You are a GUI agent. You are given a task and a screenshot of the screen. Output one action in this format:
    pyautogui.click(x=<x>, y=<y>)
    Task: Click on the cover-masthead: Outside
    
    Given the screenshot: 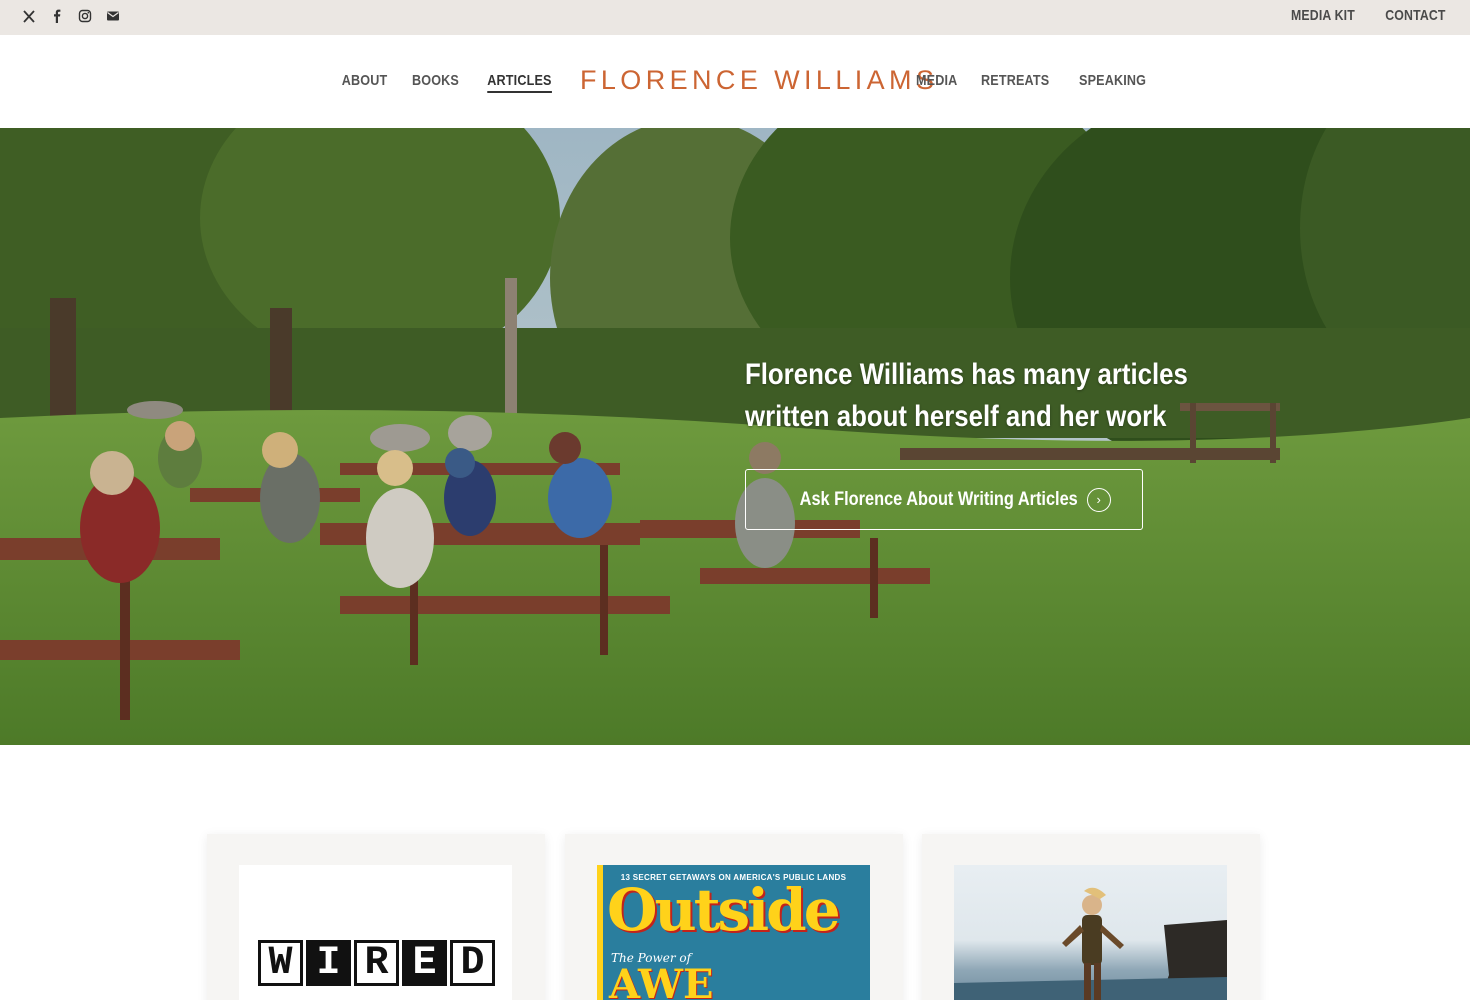 What is the action you would take?
    pyautogui.click(x=724, y=910)
    